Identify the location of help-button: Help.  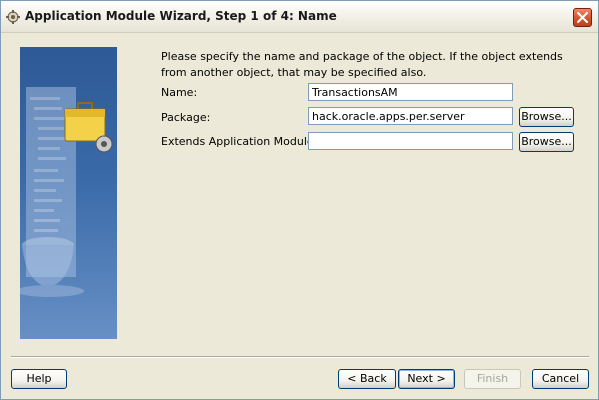
(39, 379).